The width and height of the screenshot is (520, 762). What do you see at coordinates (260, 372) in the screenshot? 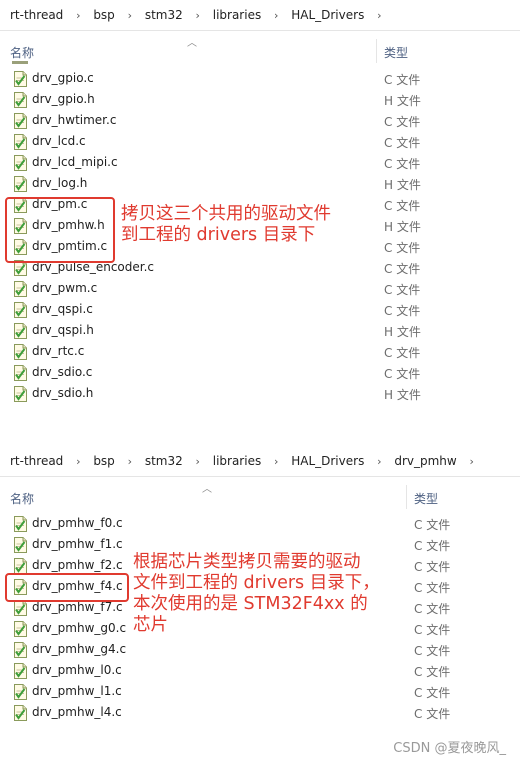
I see `file-row: drv_sdio.c C 文件` at bounding box center [260, 372].